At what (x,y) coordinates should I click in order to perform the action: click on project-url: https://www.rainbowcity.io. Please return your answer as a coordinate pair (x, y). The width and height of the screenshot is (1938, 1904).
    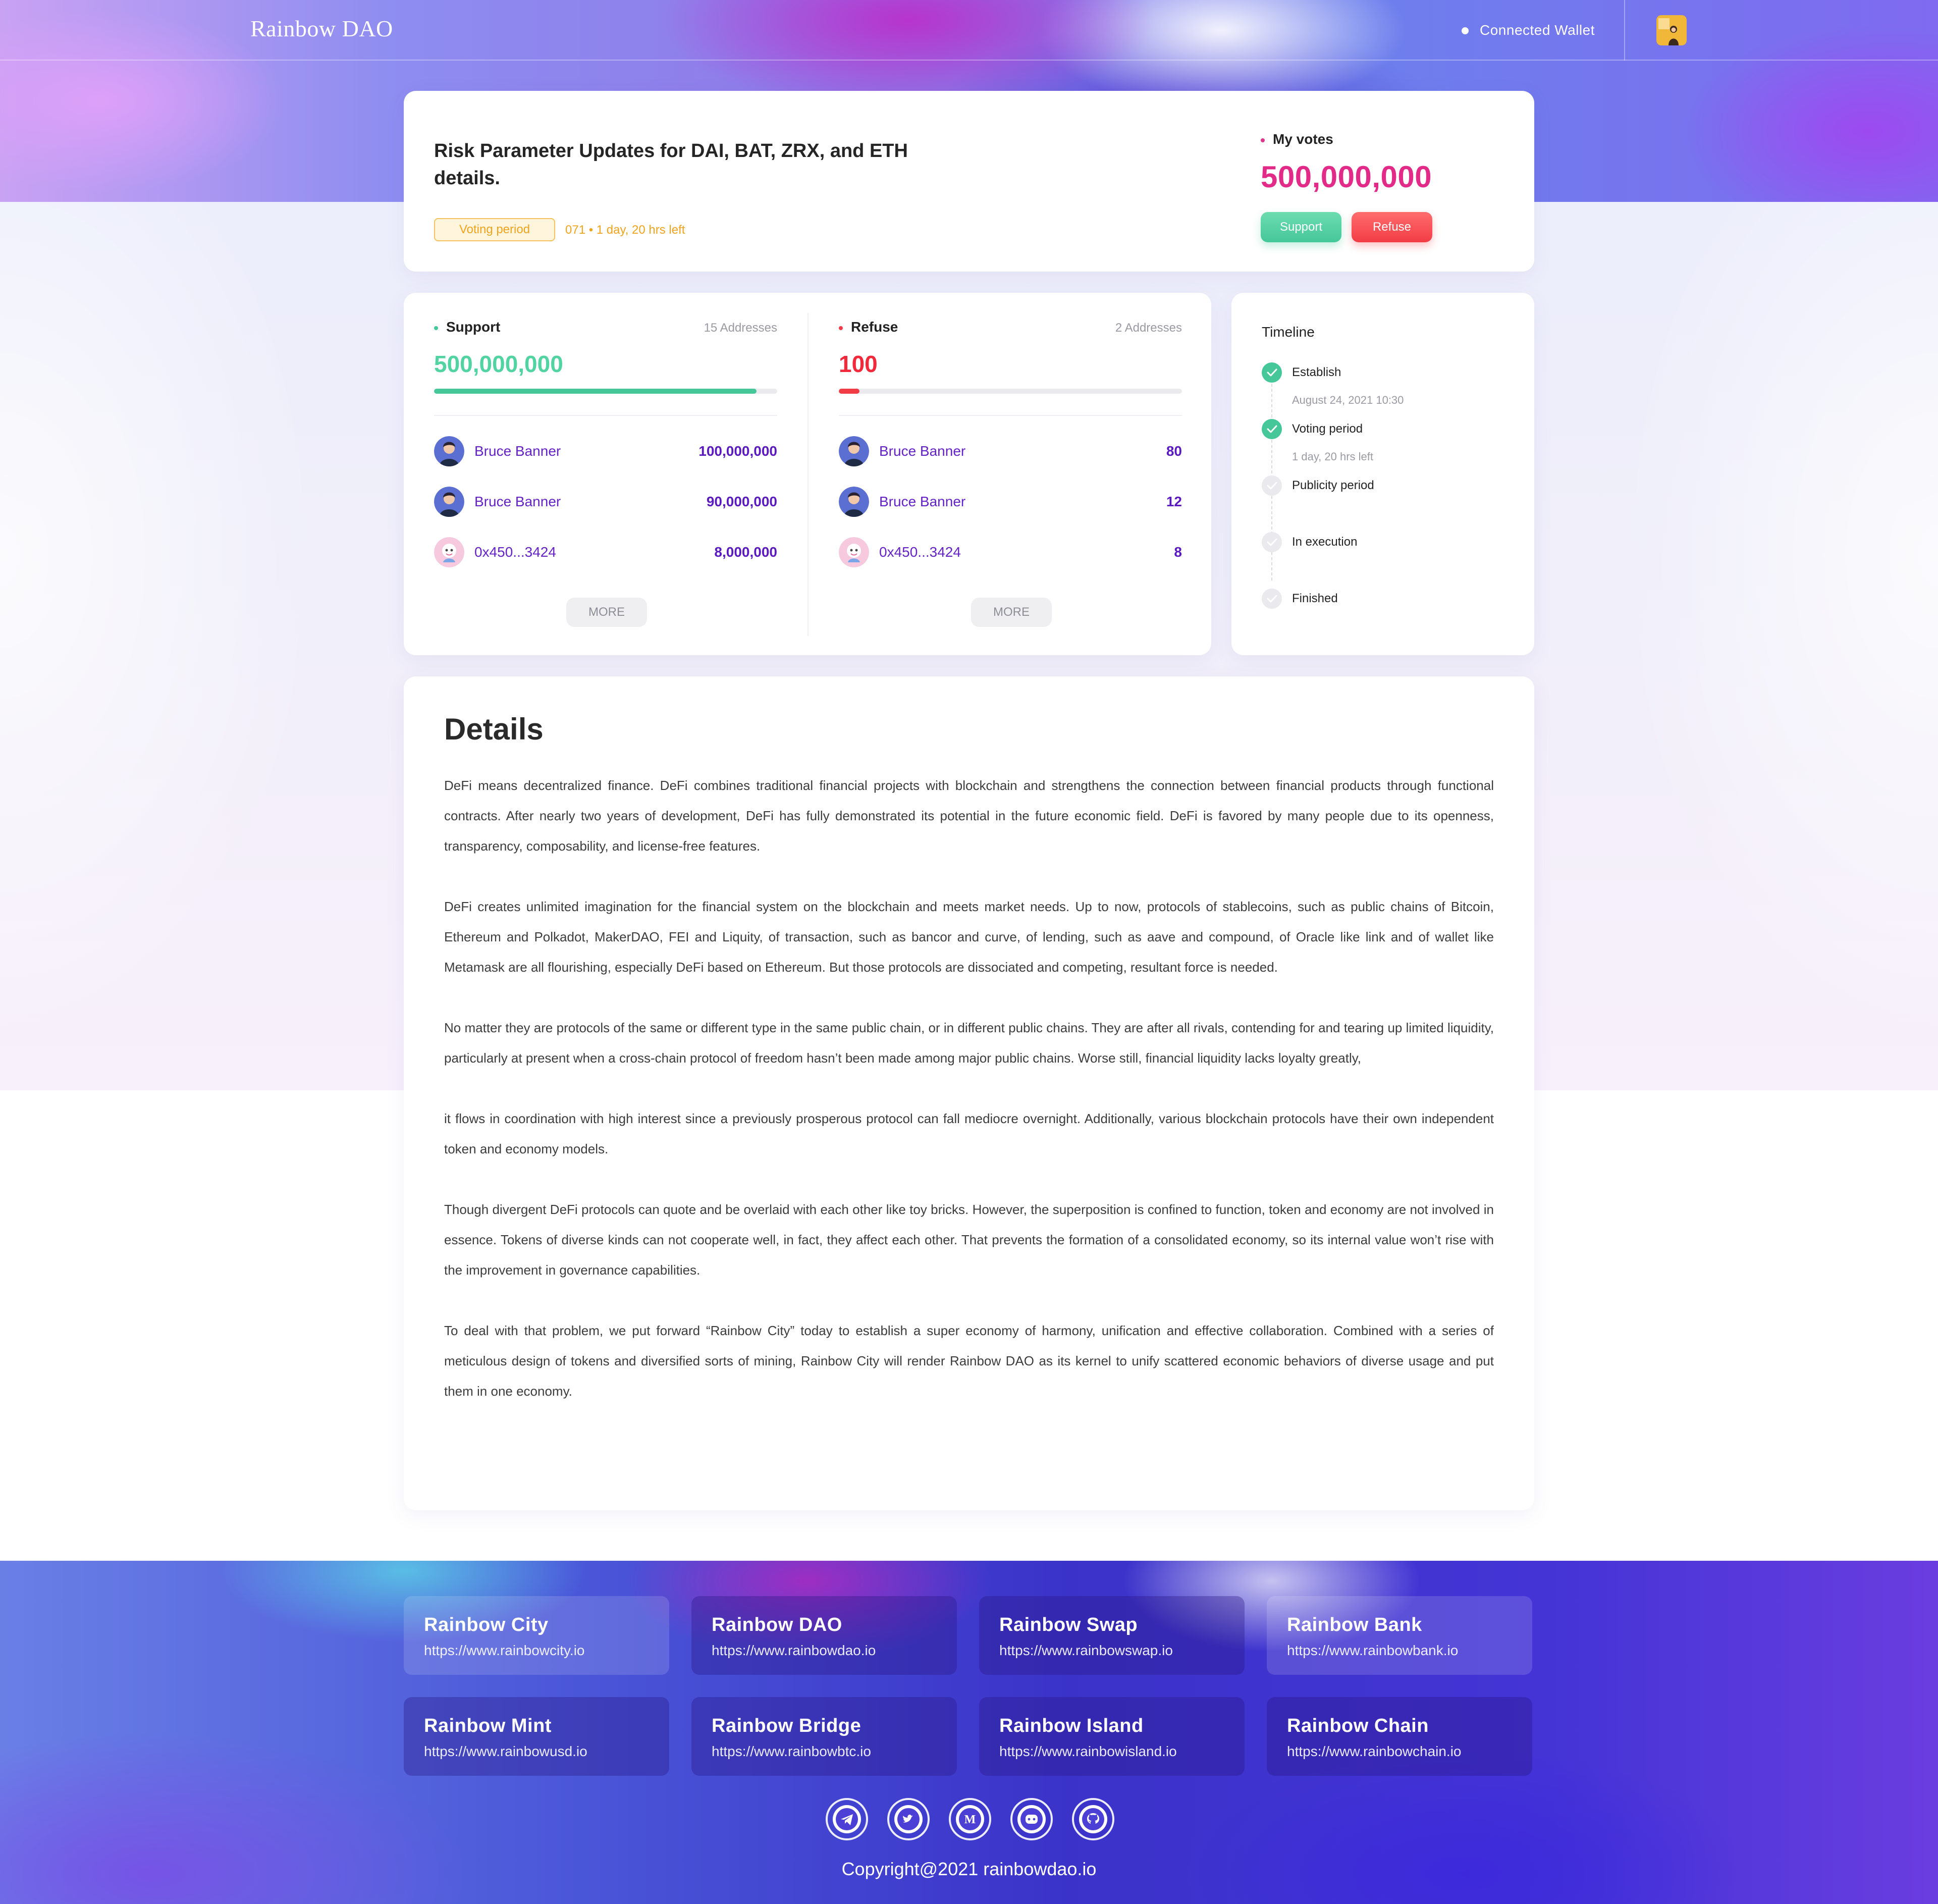
    Looking at the image, I should click on (504, 1651).